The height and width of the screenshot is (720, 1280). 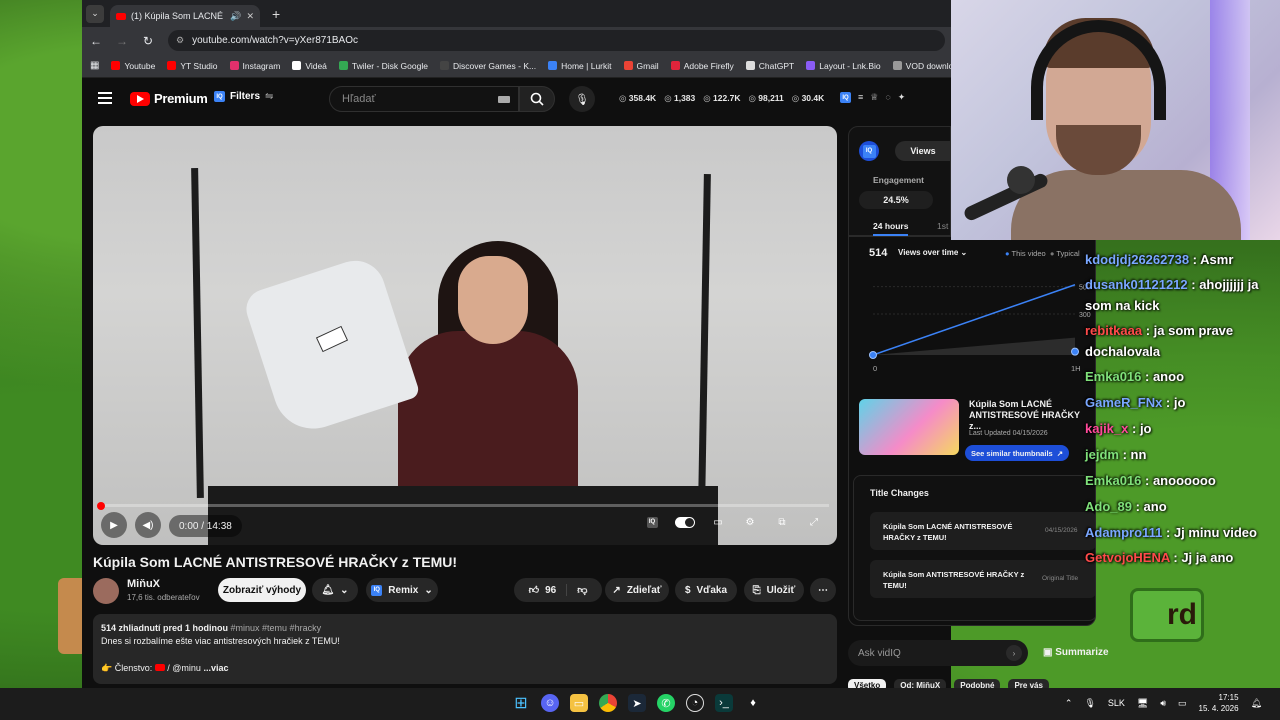 What do you see at coordinates (685, 522) in the screenshot?
I see `autoplay-toggle` at bounding box center [685, 522].